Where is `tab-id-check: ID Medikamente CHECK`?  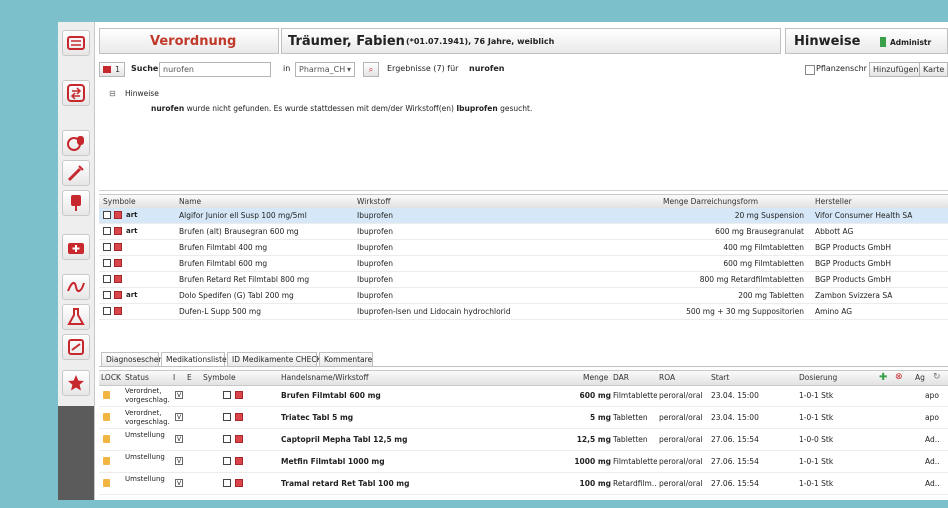
tab-id-check: ID Medikamente CHECK is located at coordinates (274, 359).